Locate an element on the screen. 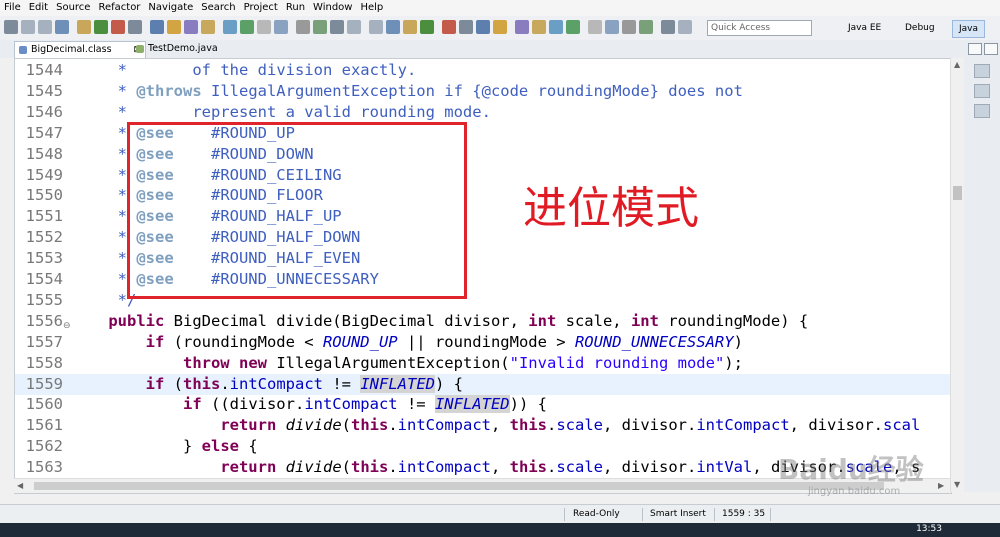  code-token: . is located at coordinates (552, 467).